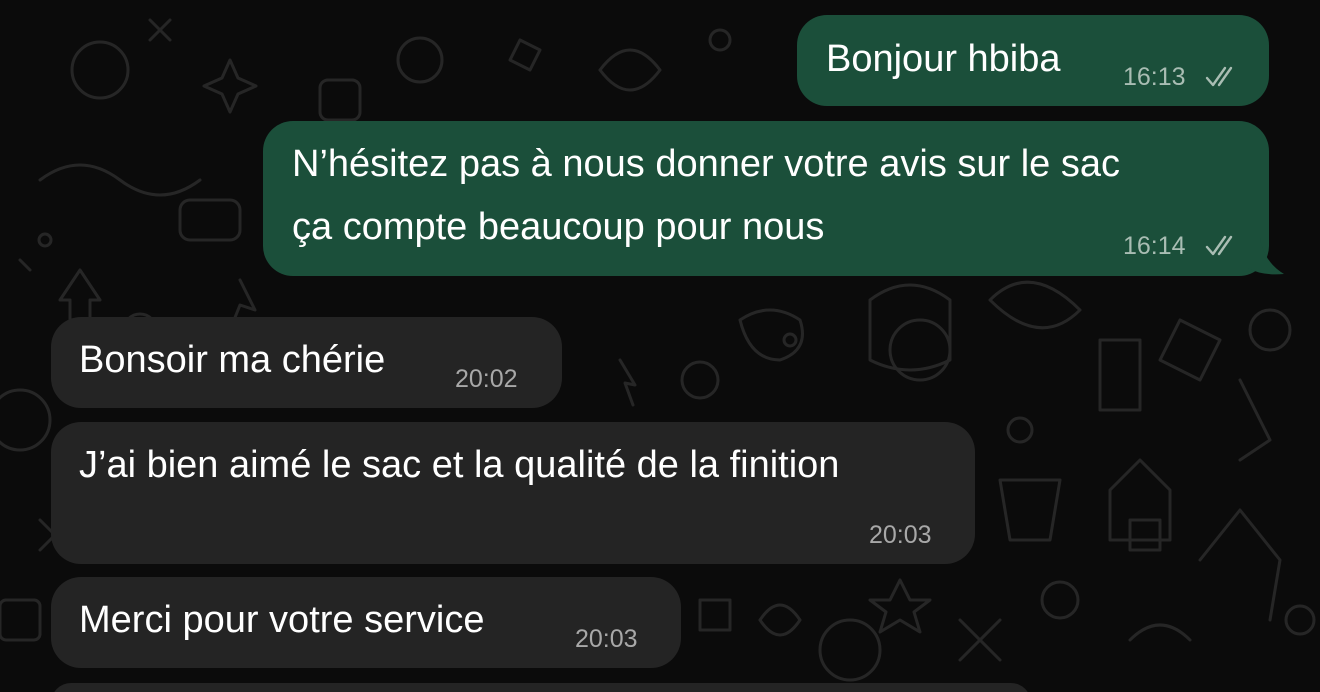  Describe the element at coordinates (1154, 246) in the screenshot. I see `message-timestamp: 16:14` at that location.